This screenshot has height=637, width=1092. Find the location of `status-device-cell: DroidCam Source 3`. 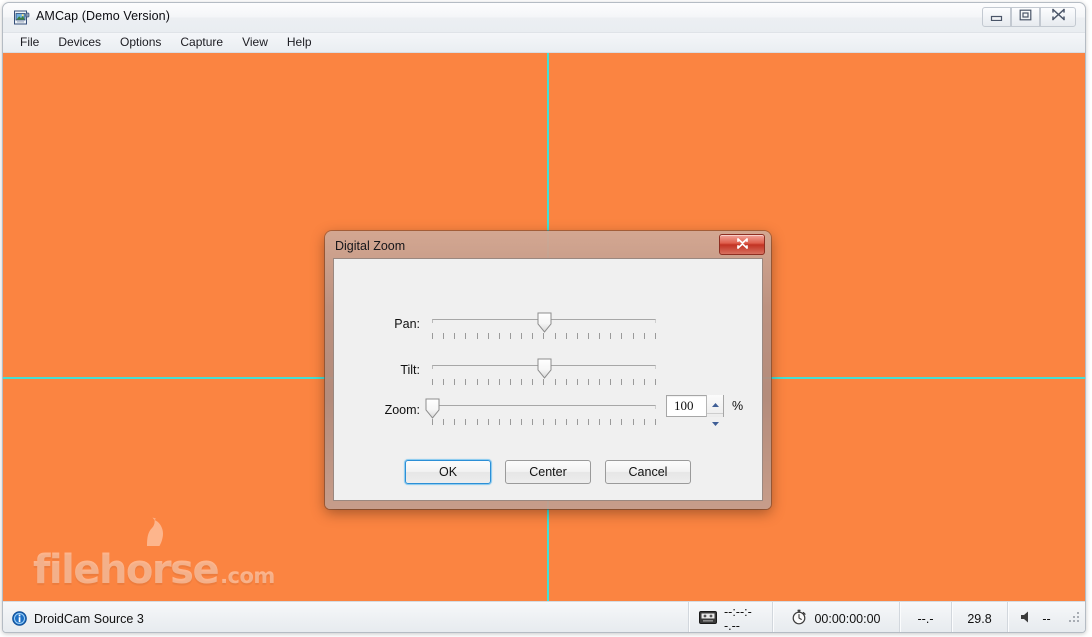

status-device-cell: DroidCam Source 3 is located at coordinates (345, 617).